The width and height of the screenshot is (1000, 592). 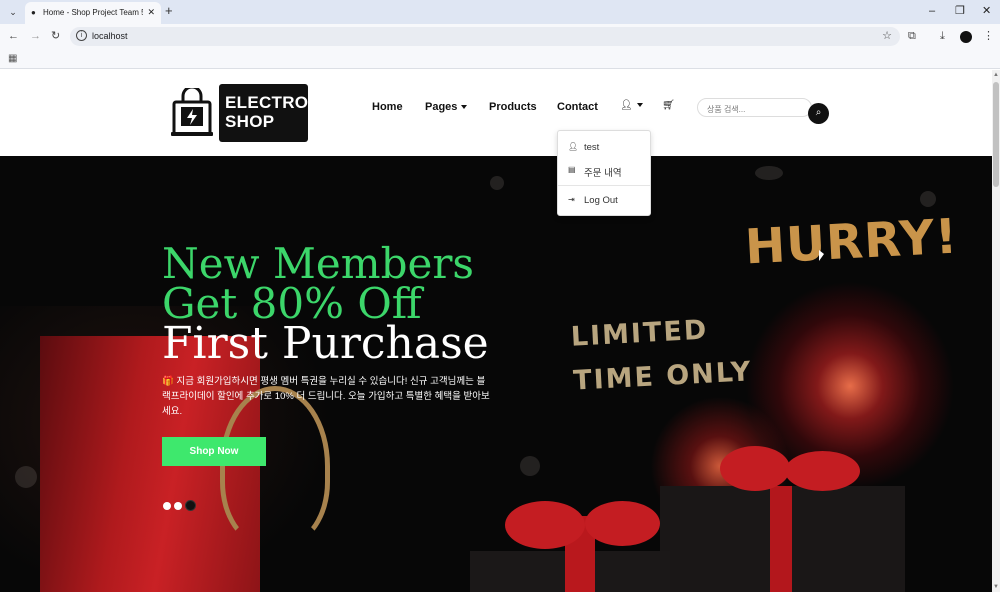 I want to click on search-button: ⌕, so click(x=818, y=113).